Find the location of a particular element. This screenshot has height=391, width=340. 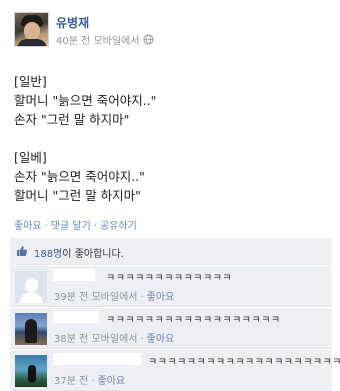

comment-meta: 38분 전 모바일에서 · 좋아요 is located at coordinates (114, 337).